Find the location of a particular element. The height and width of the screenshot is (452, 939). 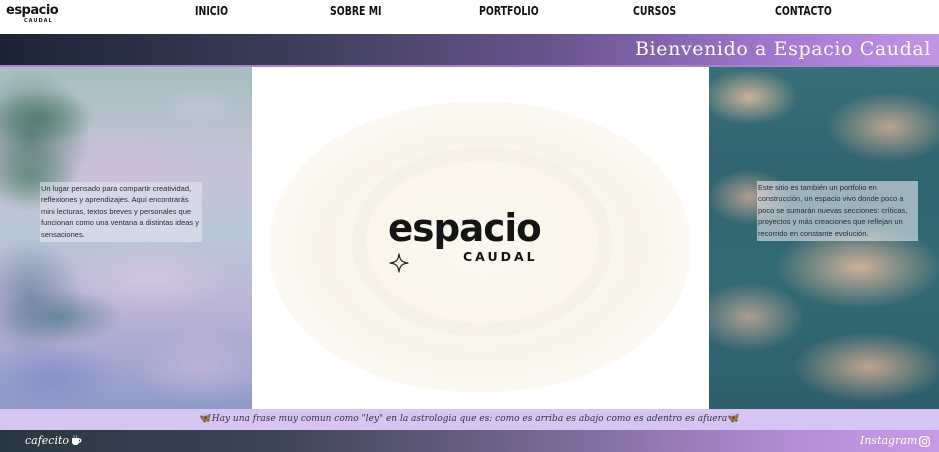

nav-link-portfolio: PORTFOLIO is located at coordinates (509, 11).